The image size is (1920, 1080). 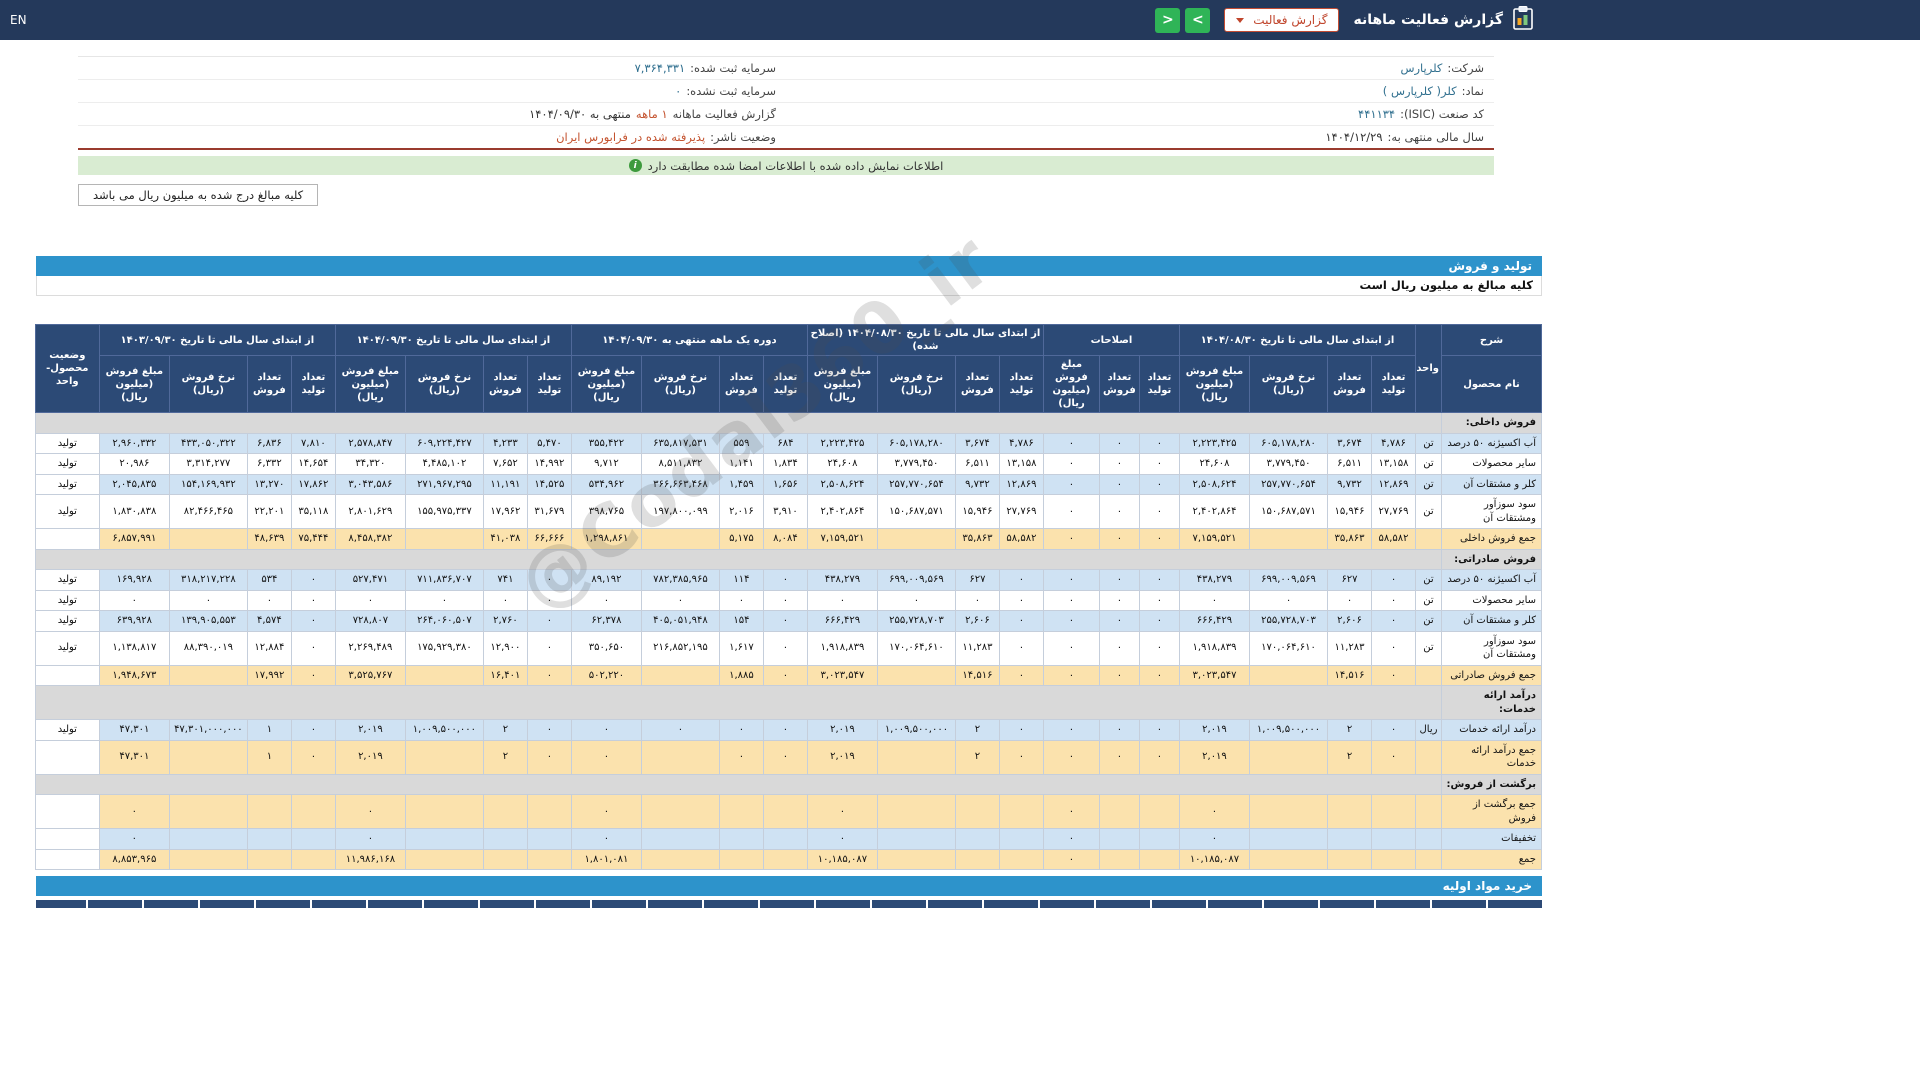 What do you see at coordinates (741, 675) in the screenshot?
I see `value-cell: ۱,۸۸۵` at bounding box center [741, 675].